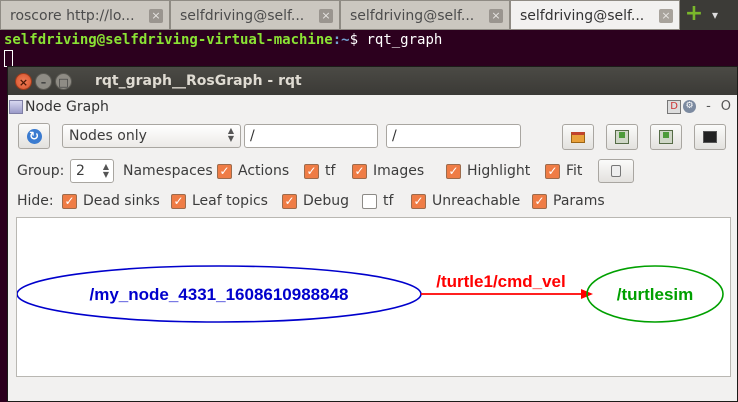 Image resolution: width=738 pixels, height=402 pixels. What do you see at coordinates (377, 201) in the screenshot?
I see `tf-hide-checkbox: tf` at bounding box center [377, 201].